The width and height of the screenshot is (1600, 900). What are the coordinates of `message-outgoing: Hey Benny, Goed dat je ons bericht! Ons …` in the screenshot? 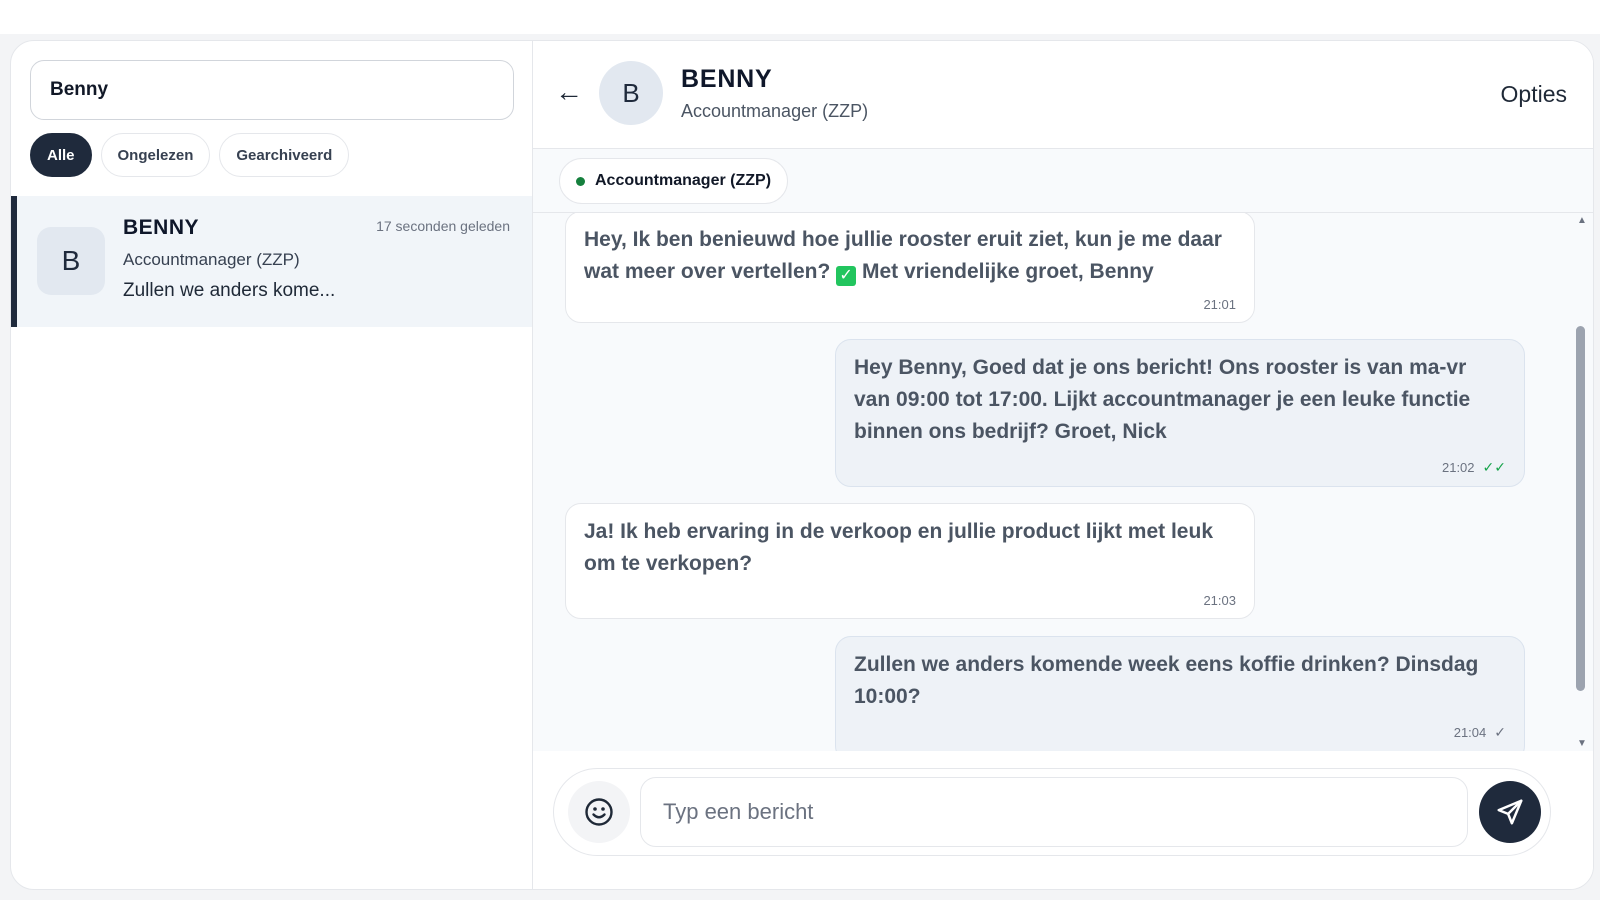 It's located at (1180, 413).